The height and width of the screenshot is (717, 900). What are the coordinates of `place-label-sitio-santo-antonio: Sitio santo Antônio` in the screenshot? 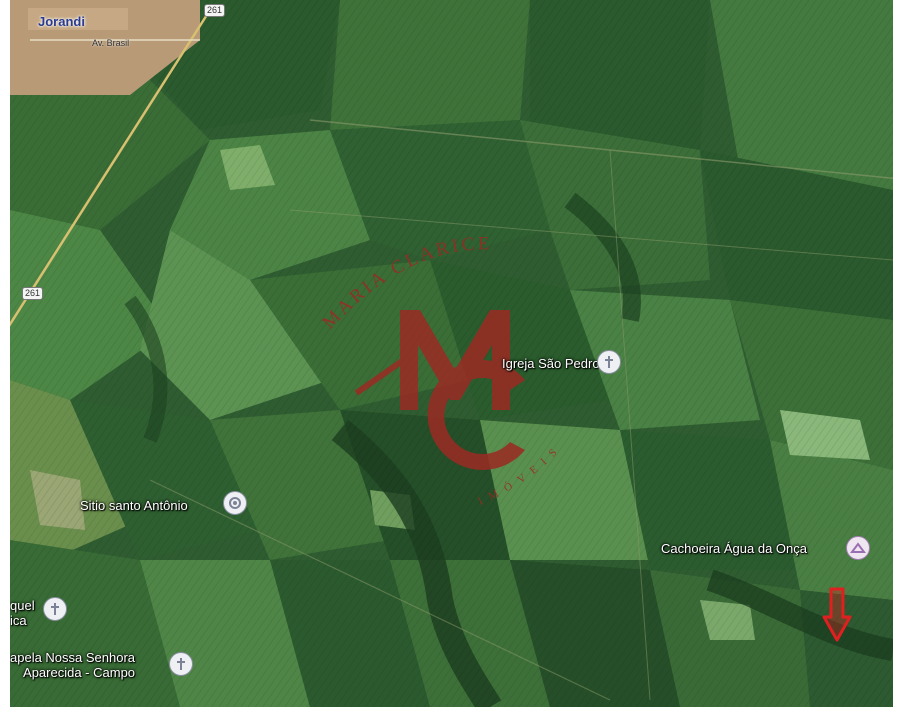 It's located at (134, 505).